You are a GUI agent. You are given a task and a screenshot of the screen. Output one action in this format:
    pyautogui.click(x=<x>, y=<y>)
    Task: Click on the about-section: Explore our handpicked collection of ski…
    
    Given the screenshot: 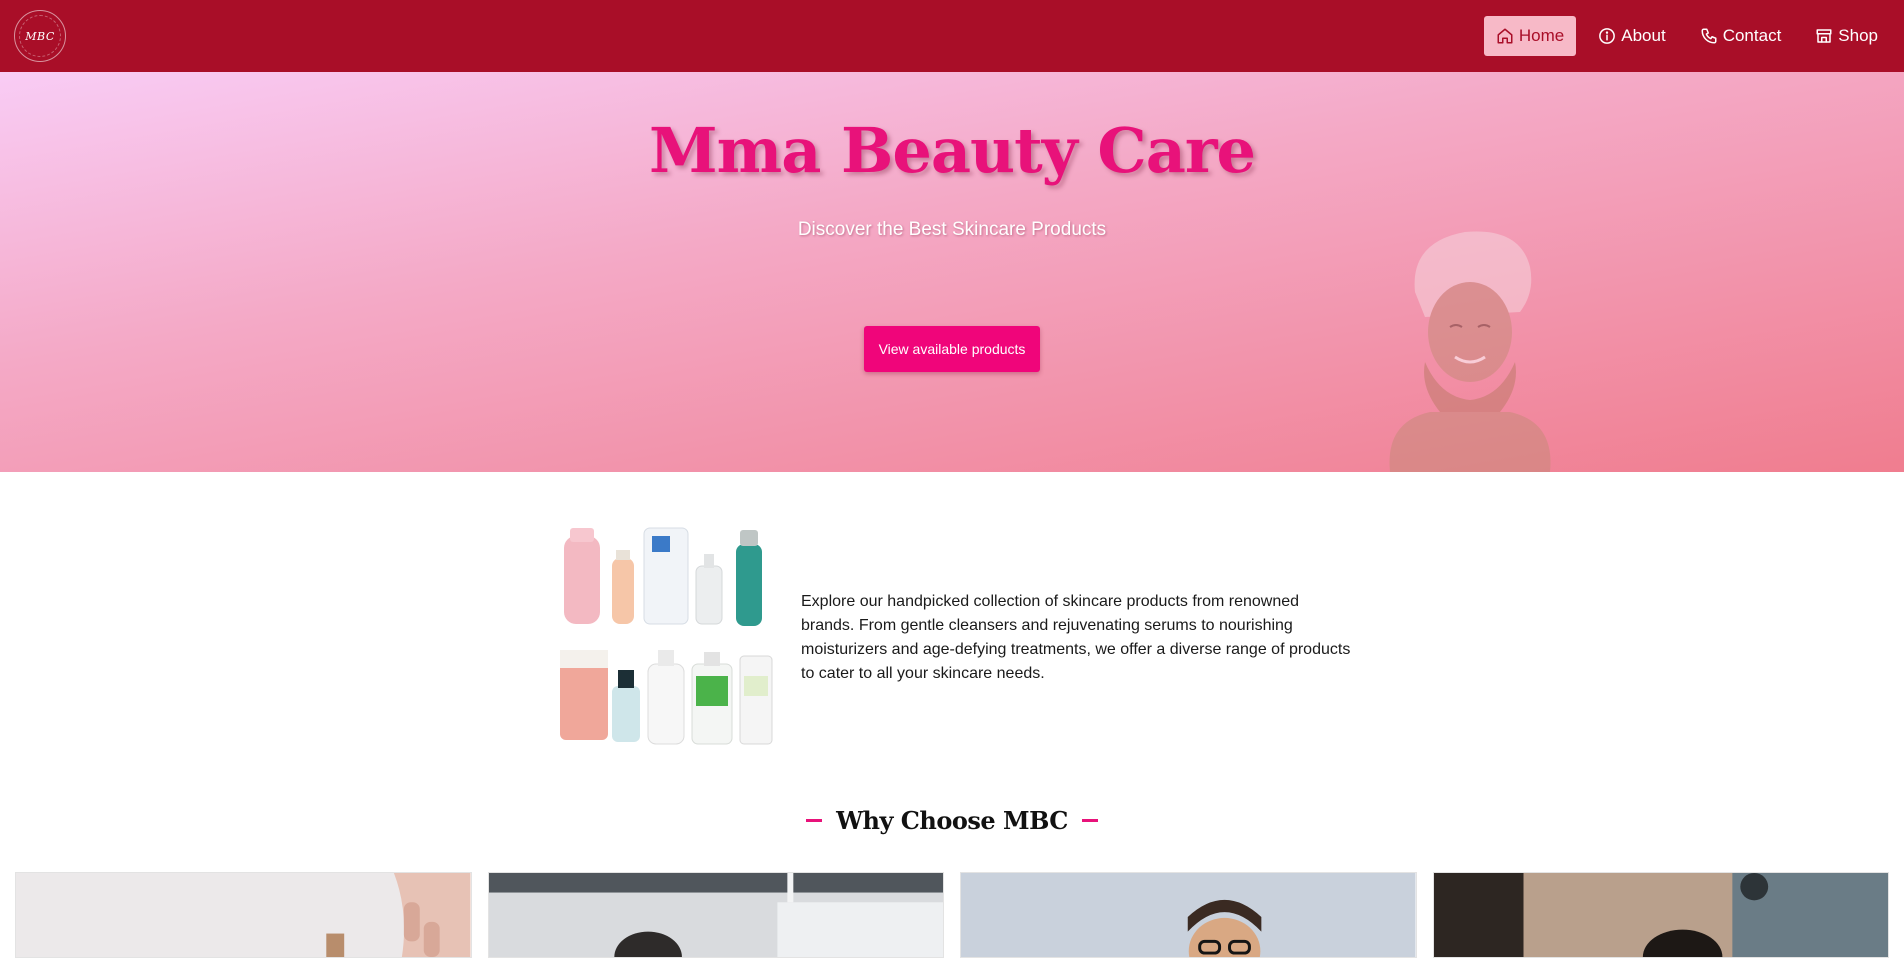 What is the action you would take?
    pyautogui.click(x=956, y=637)
    